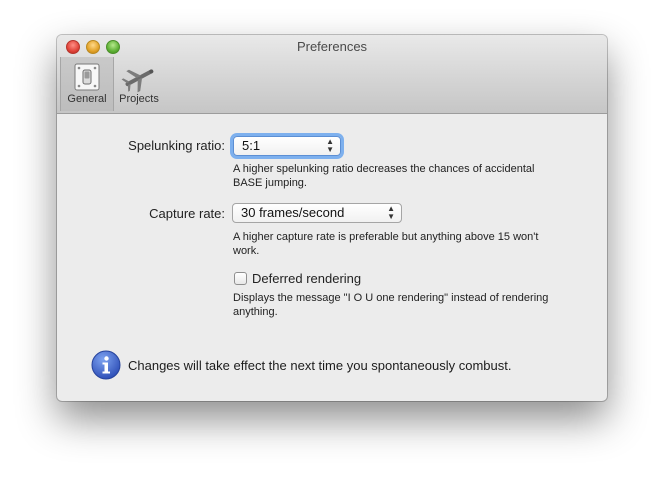  I want to click on toolbar-projects-tab: Projects, so click(139, 84).